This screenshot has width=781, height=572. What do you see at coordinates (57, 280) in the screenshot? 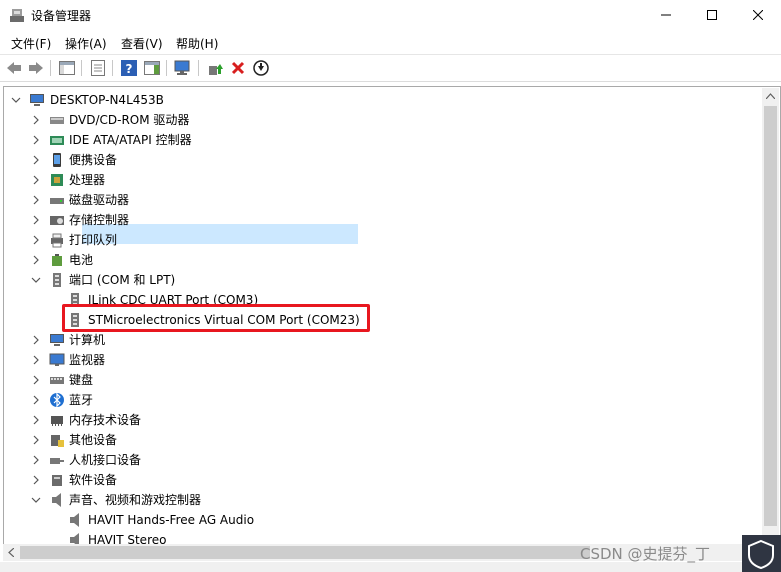
I see `port-icon` at bounding box center [57, 280].